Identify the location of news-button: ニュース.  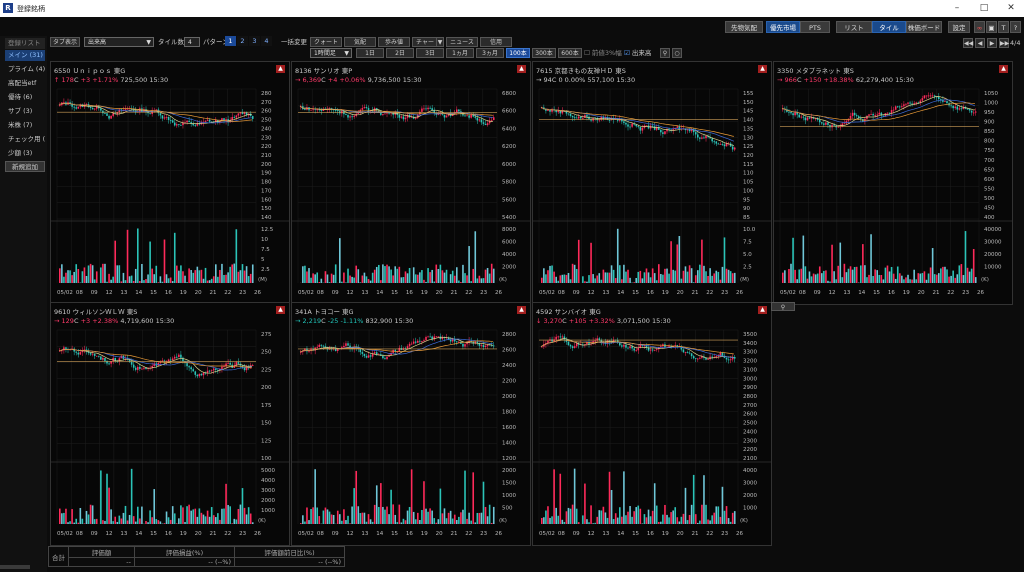
(462, 42).